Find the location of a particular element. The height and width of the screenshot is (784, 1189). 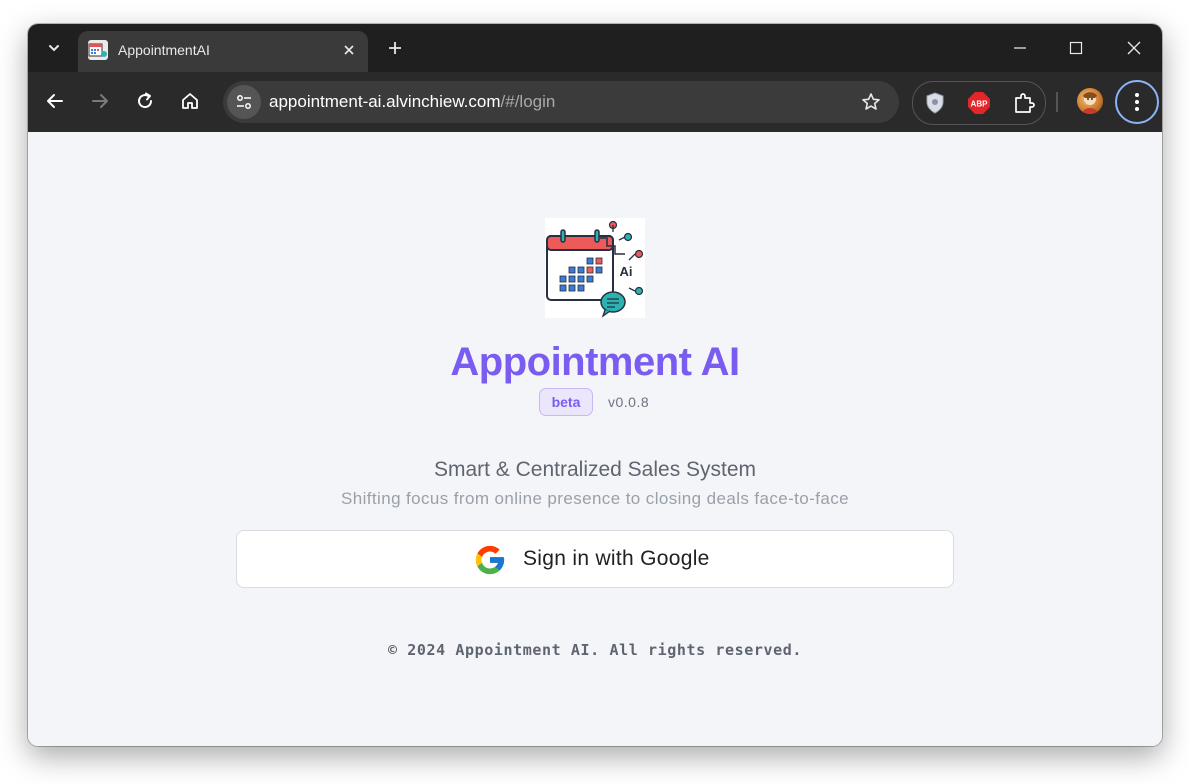

profile-avatar-image is located at coordinates (1090, 103).